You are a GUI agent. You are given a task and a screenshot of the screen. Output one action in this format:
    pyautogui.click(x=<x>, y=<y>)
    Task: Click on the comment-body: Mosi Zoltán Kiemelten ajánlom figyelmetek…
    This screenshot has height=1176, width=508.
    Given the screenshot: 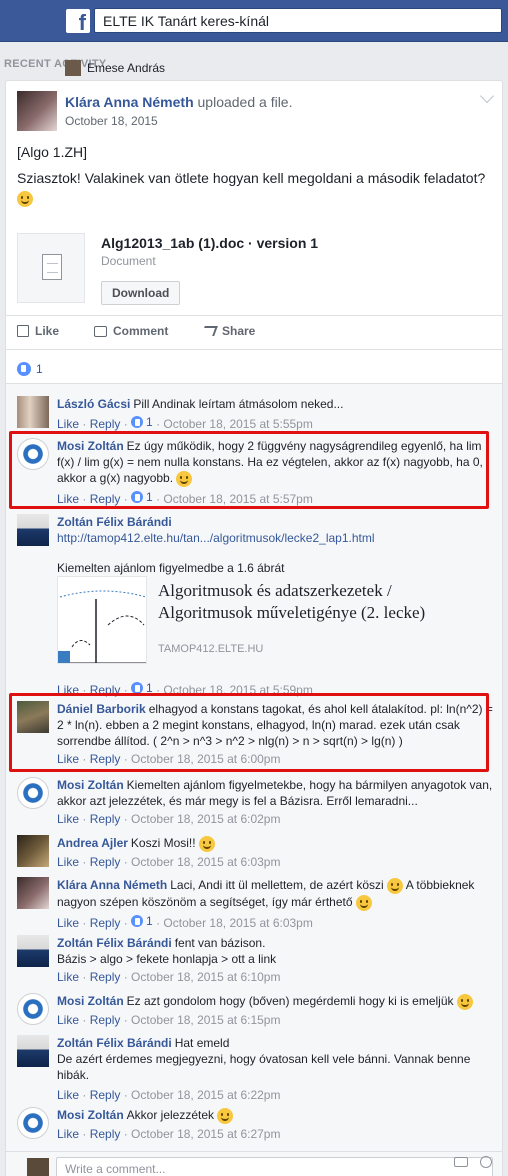 What is the action you would take?
    pyautogui.click(x=275, y=802)
    